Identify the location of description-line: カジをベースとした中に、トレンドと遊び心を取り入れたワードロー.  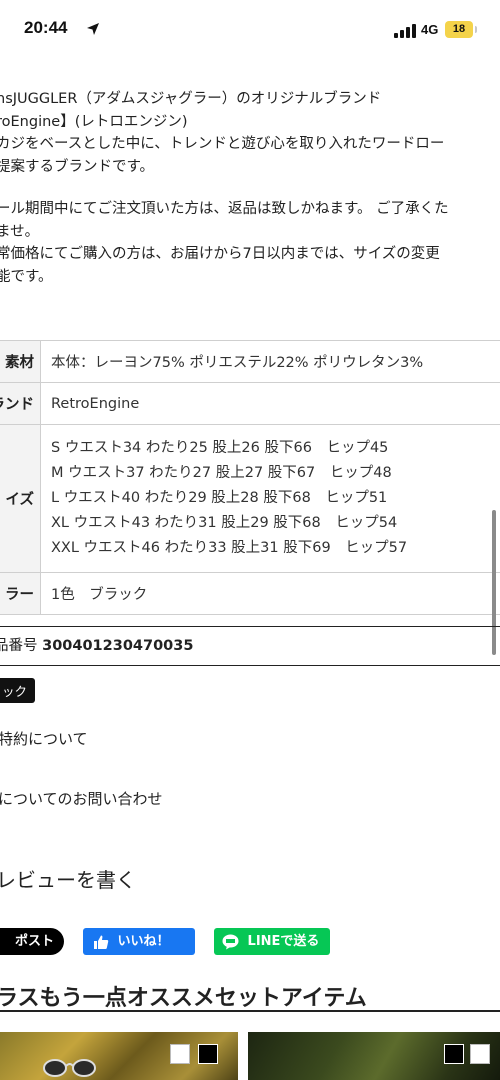
(222, 144).